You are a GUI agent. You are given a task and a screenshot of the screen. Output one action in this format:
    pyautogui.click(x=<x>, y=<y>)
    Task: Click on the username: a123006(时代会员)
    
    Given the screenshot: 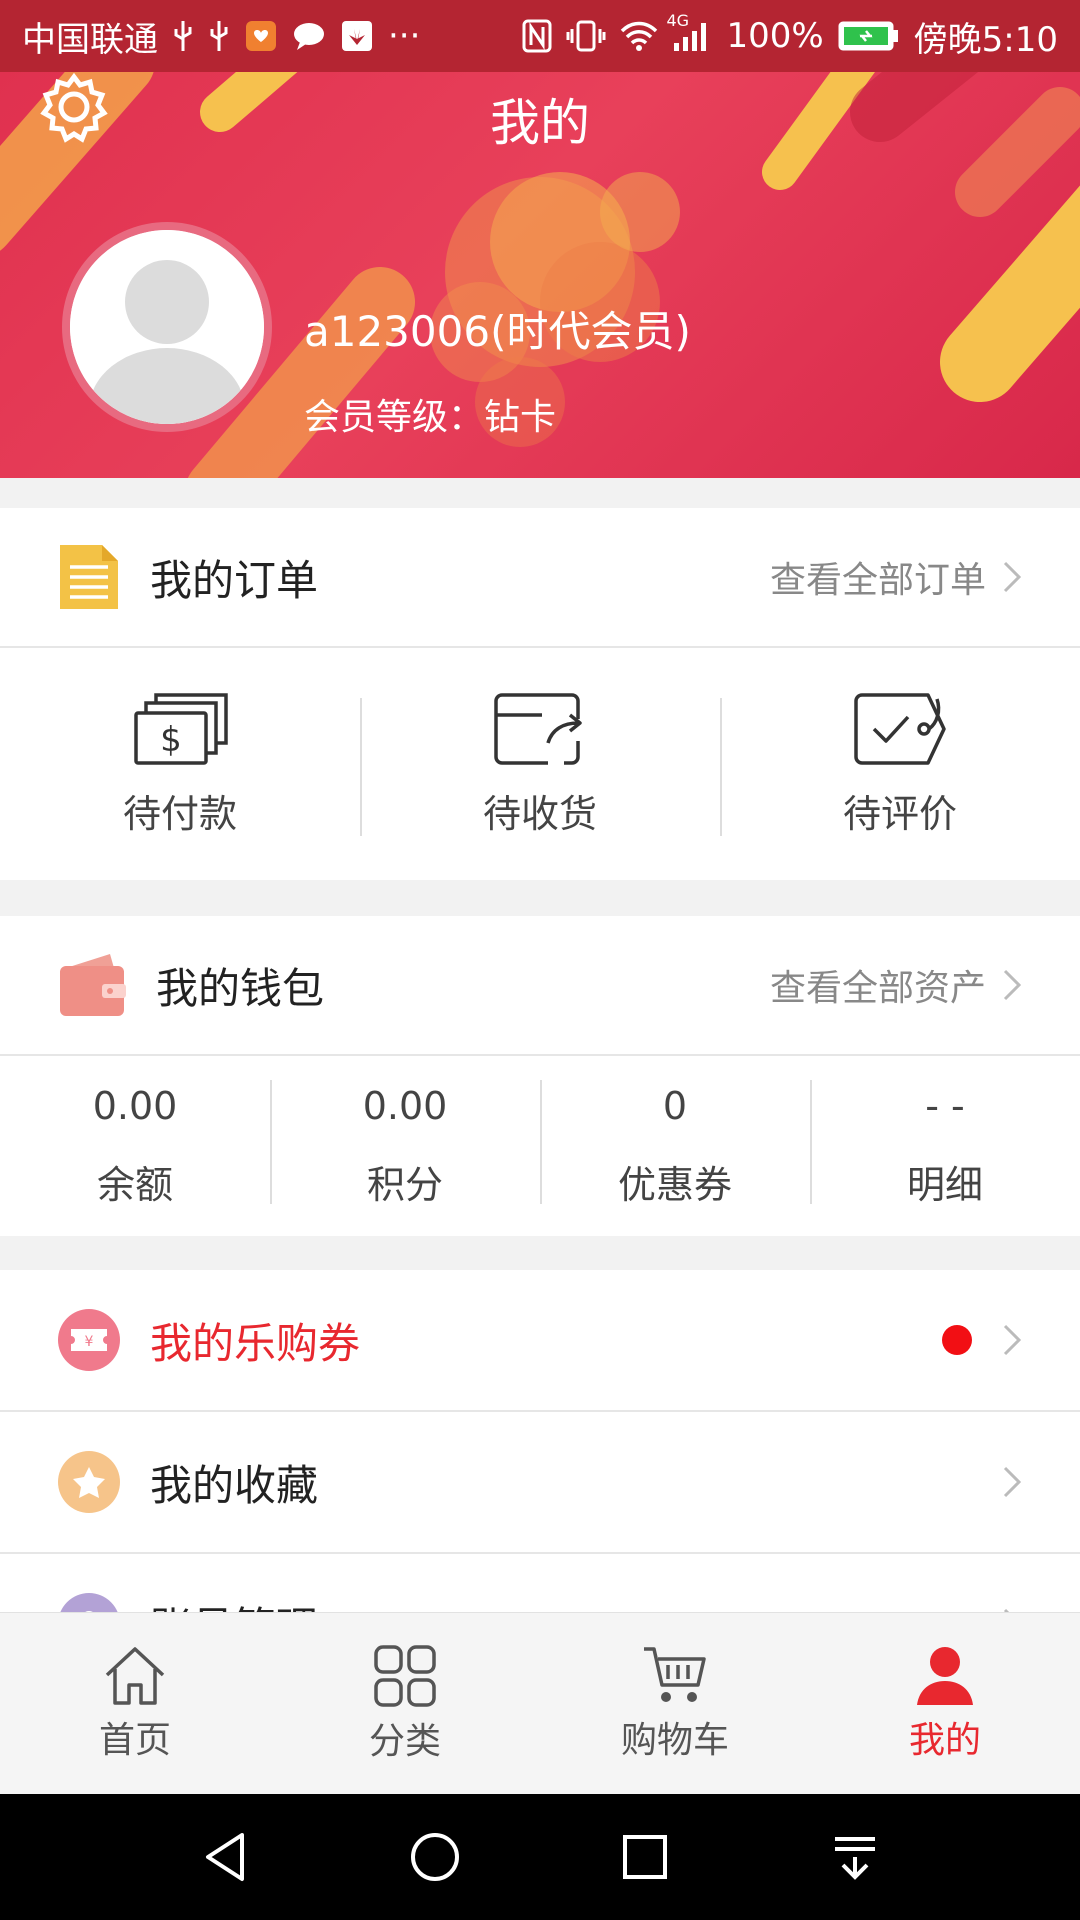 What is the action you would take?
    pyautogui.click(x=497, y=331)
    